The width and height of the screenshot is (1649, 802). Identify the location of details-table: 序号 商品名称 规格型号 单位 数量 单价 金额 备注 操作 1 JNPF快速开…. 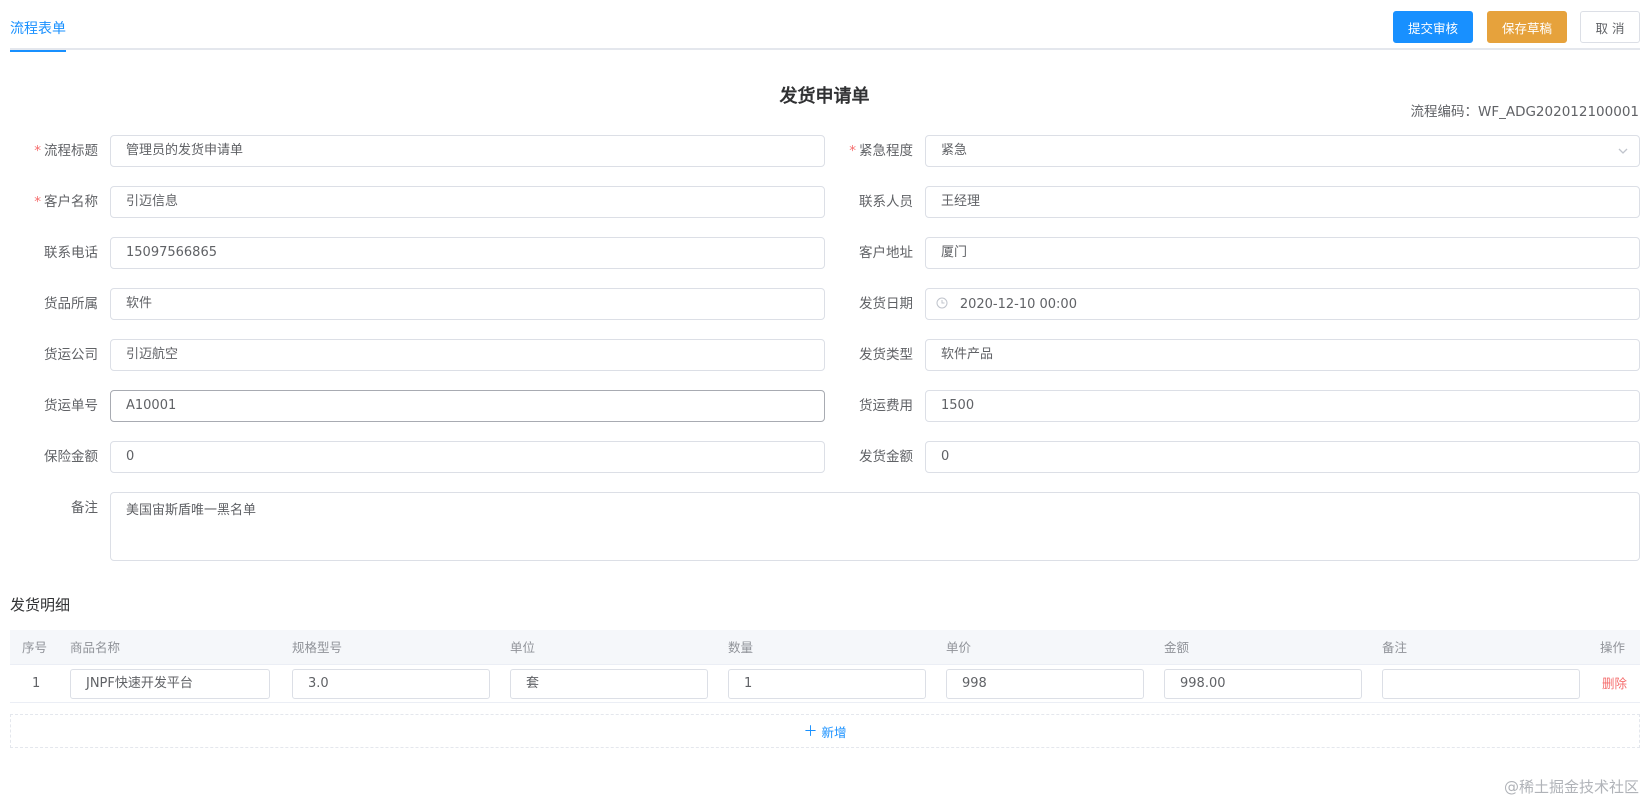
(825, 666).